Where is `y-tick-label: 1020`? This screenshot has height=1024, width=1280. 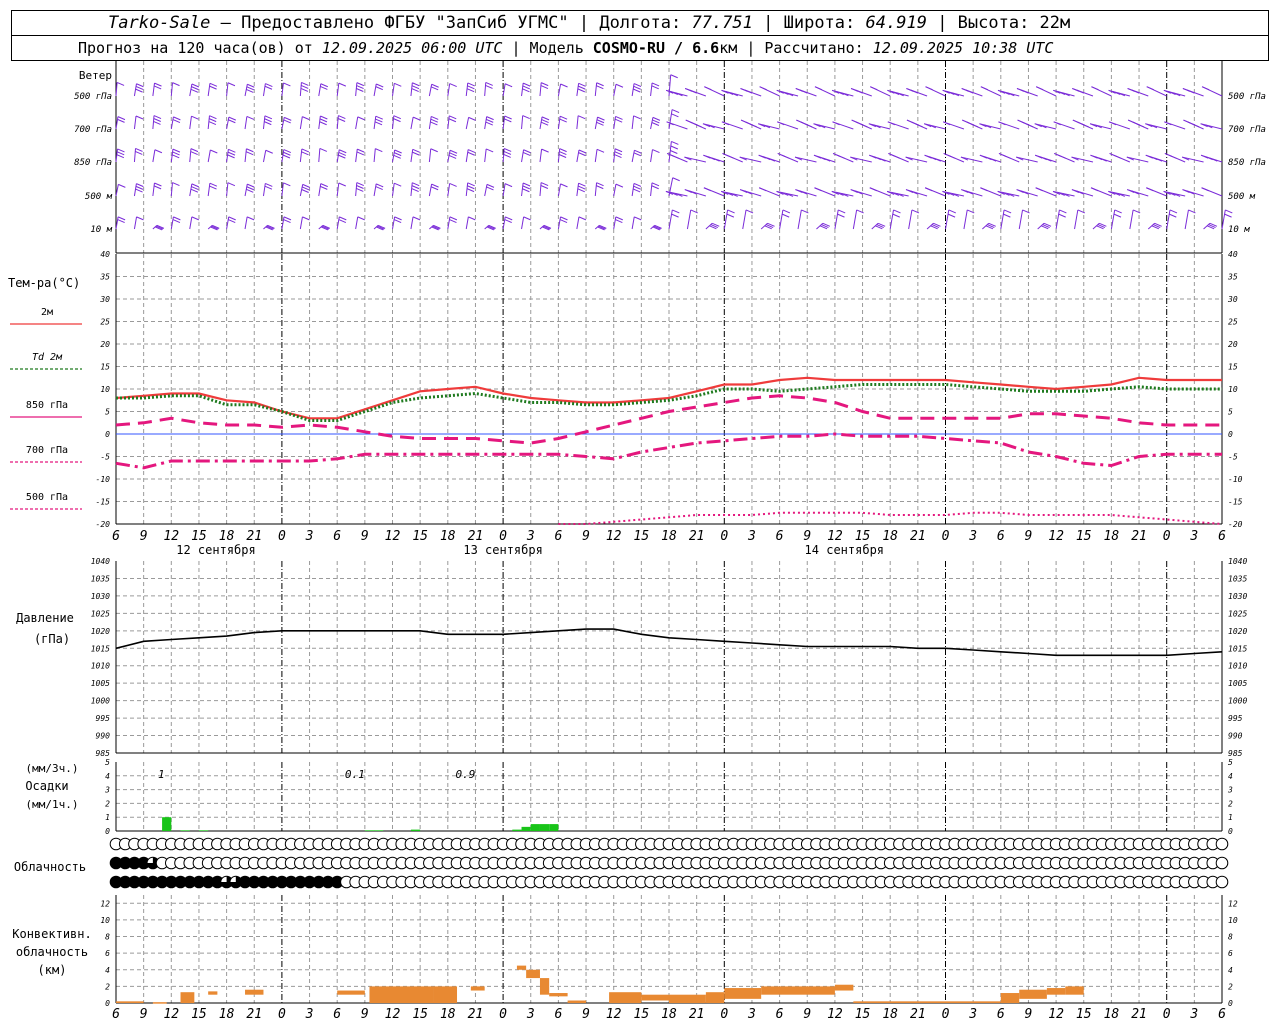 y-tick-label: 1020 is located at coordinates (100, 631).